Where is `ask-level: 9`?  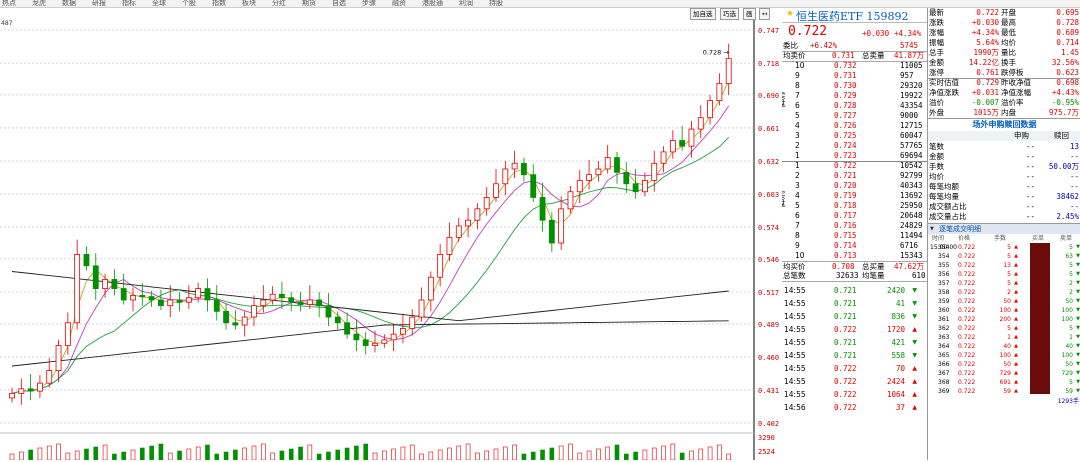 ask-level: 9 is located at coordinates (797, 75).